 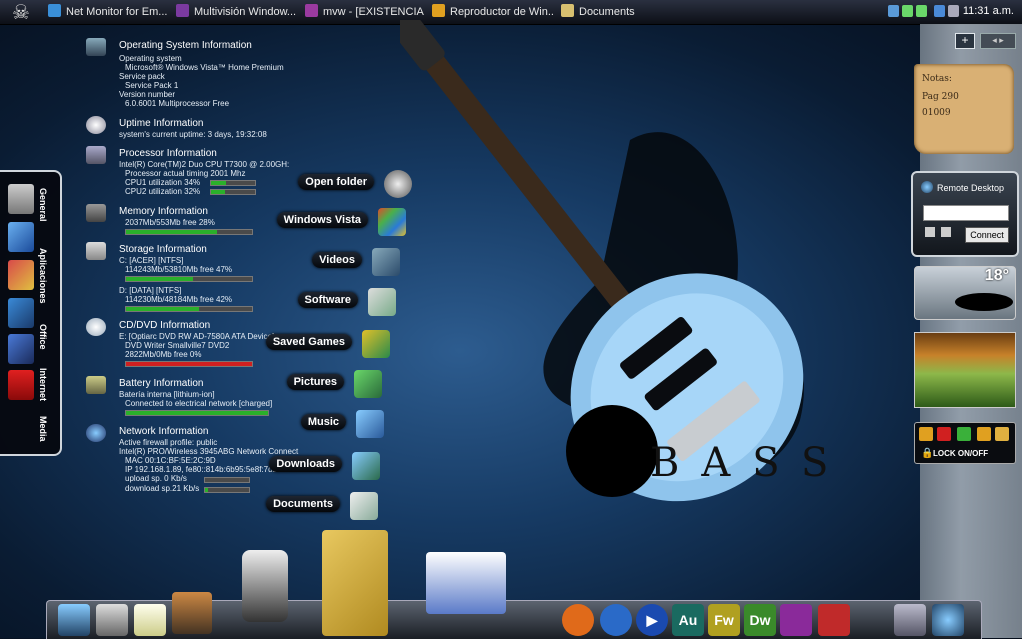 I want to click on folder-link-software: Software, so click(x=344, y=302).